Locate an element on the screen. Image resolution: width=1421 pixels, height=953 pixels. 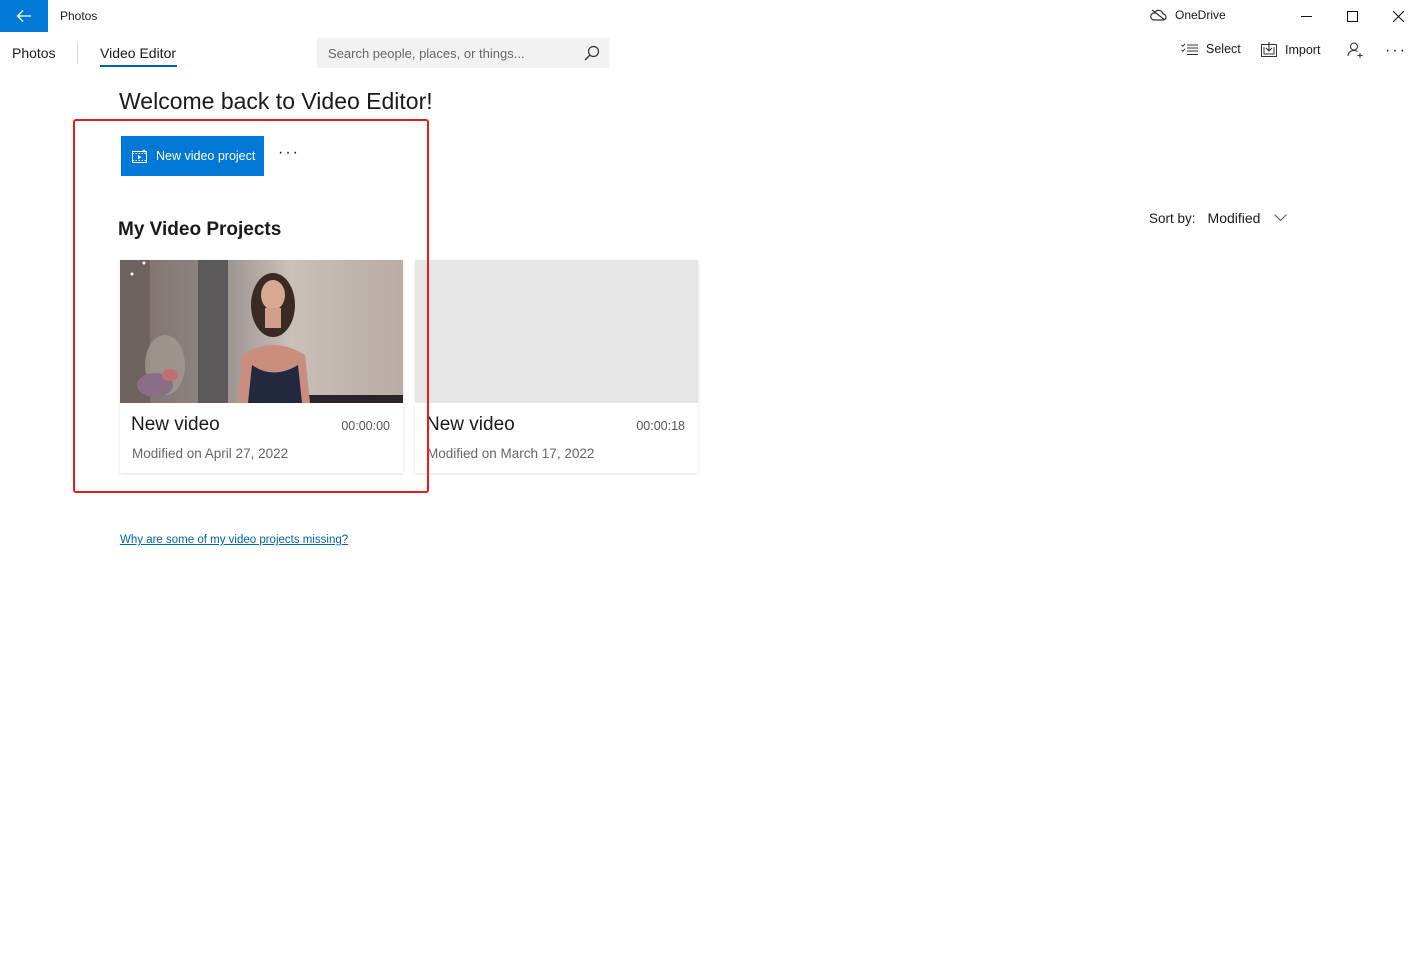
thumbnail-image is located at coordinates (261, 331).